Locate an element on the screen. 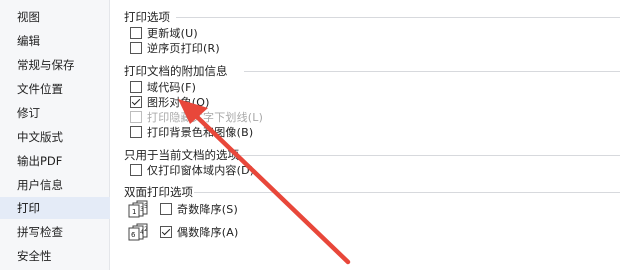 The height and width of the screenshot is (270, 620). update-fields-checkbox is located at coordinates (136, 33).